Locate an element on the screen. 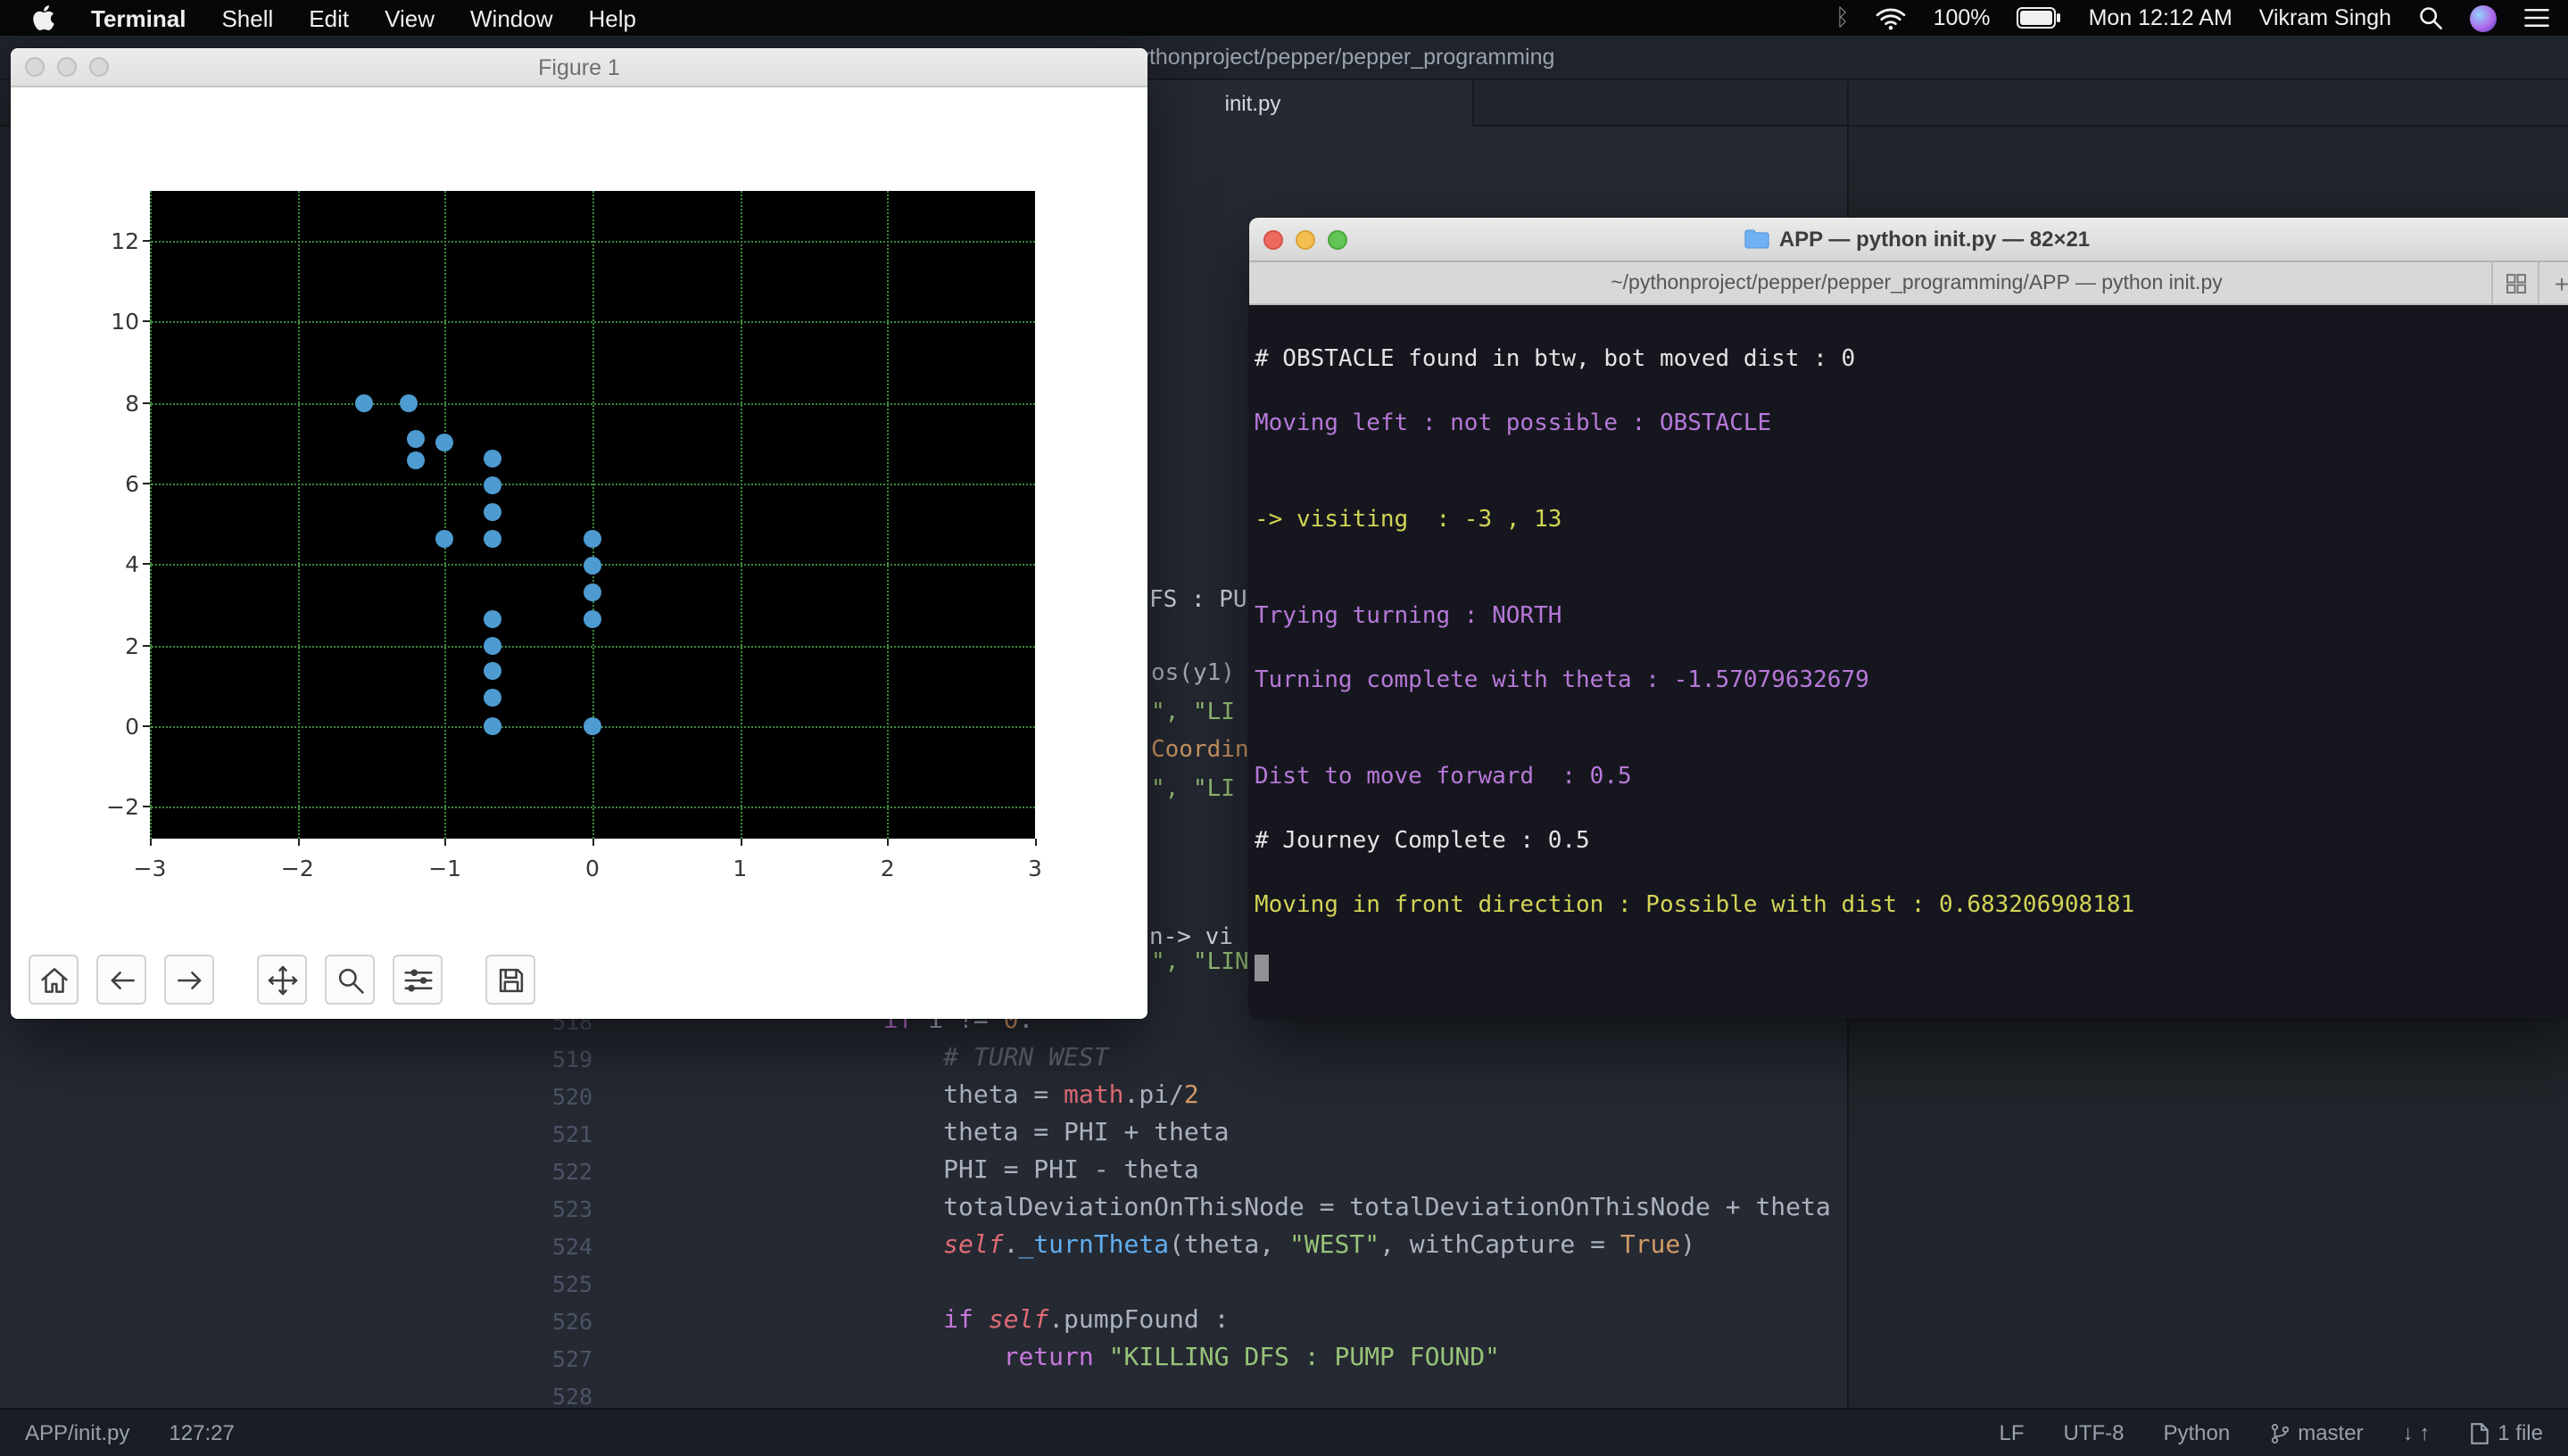 The image size is (2568, 1456). configure-button is located at coordinates (418, 980).